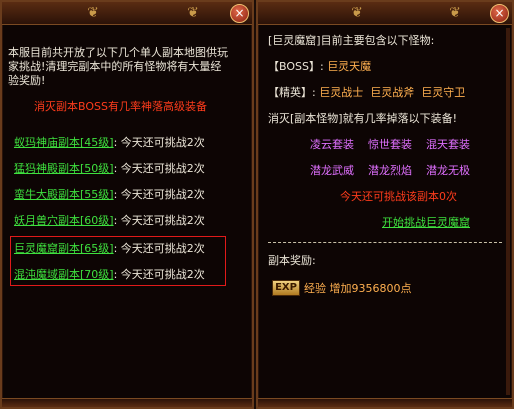  Describe the element at coordinates (508, 211) in the screenshot. I see `scrollbar` at that location.